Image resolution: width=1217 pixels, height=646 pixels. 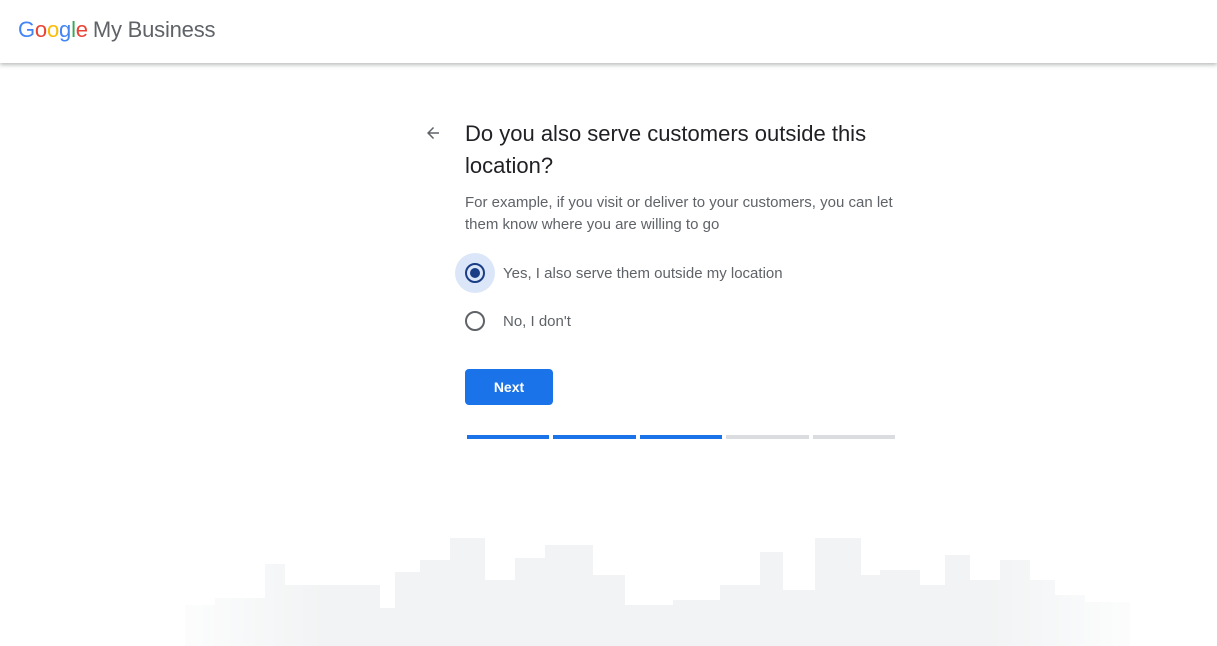 I want to click on product-name: My Business, so click(x=154, y=29).